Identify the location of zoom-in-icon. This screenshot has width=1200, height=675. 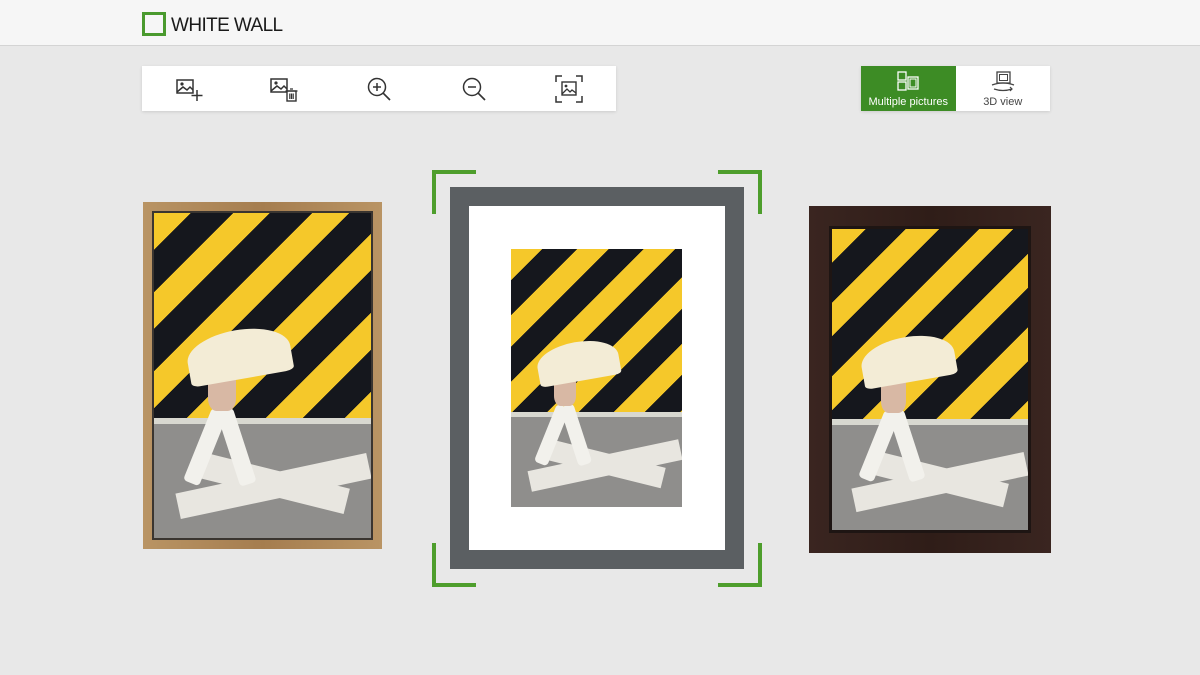
(379, 89).